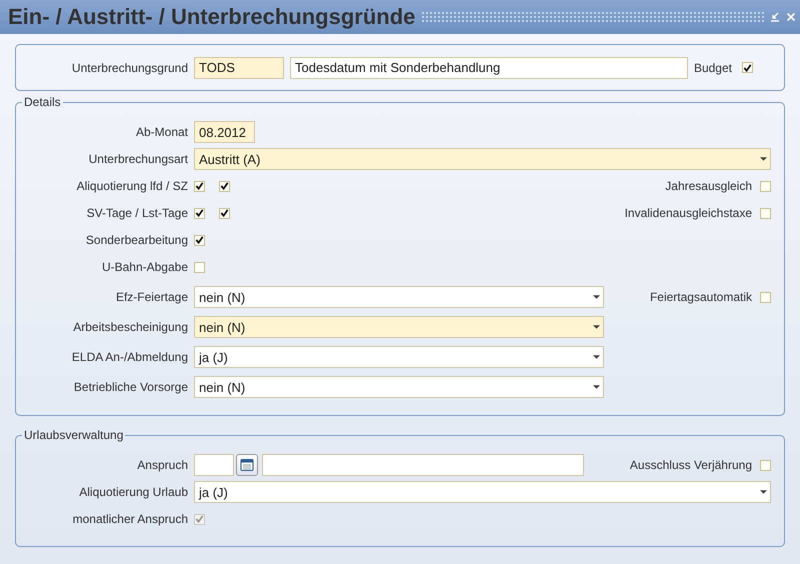 The height and width of the screenshot is (564, 800). What do you see at coordinates (130, 519) in the screenshot?
I see `field-label: monatlicher Anspruch` at bounding box center [130, 519].